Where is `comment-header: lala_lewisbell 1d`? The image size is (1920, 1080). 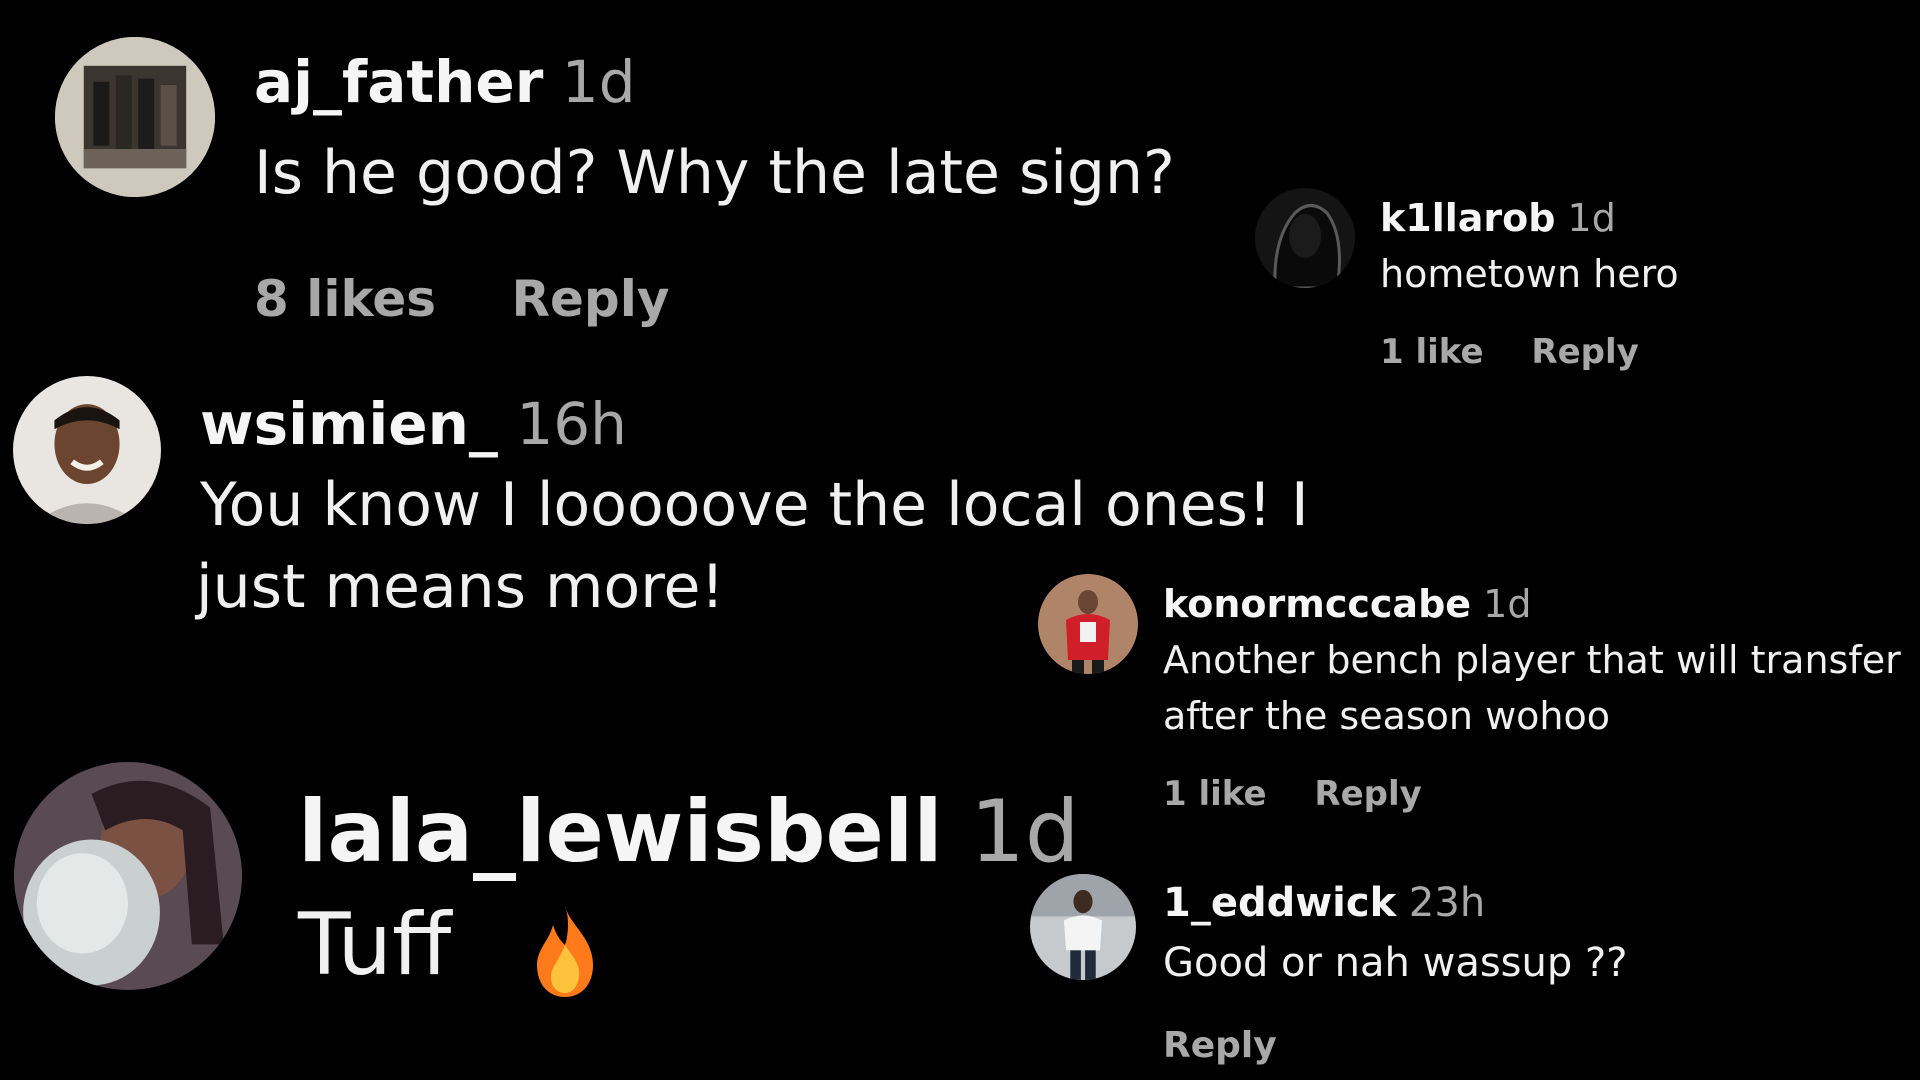 comment-header: lala_lewisbell 1d is located at coordinates (688, 832).